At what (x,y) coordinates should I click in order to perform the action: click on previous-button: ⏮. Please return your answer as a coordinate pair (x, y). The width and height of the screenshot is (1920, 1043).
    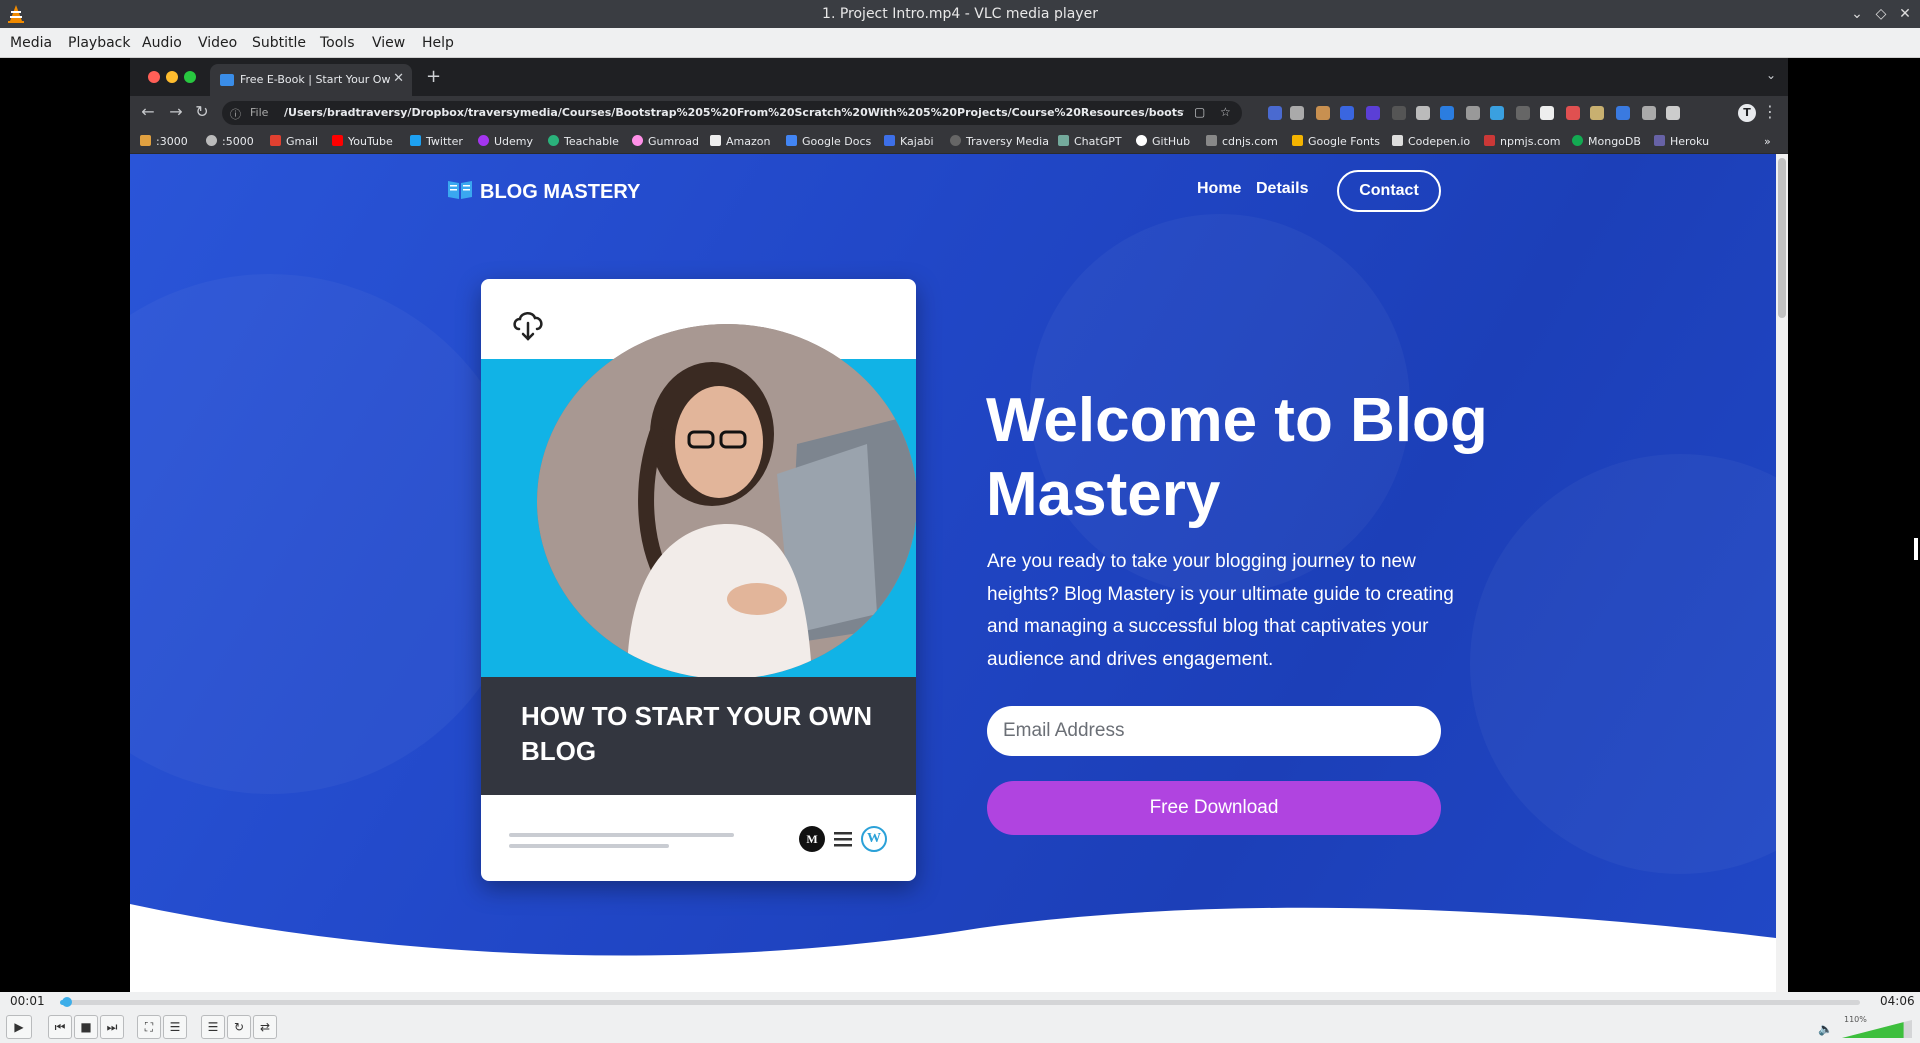
    Looking at the image, I should click on (60, 1027).